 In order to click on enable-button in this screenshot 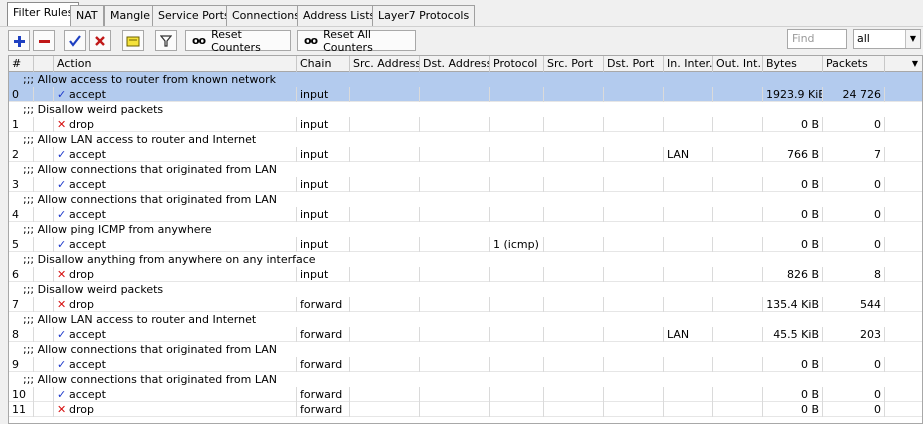, I will do `click(75, 40)`.